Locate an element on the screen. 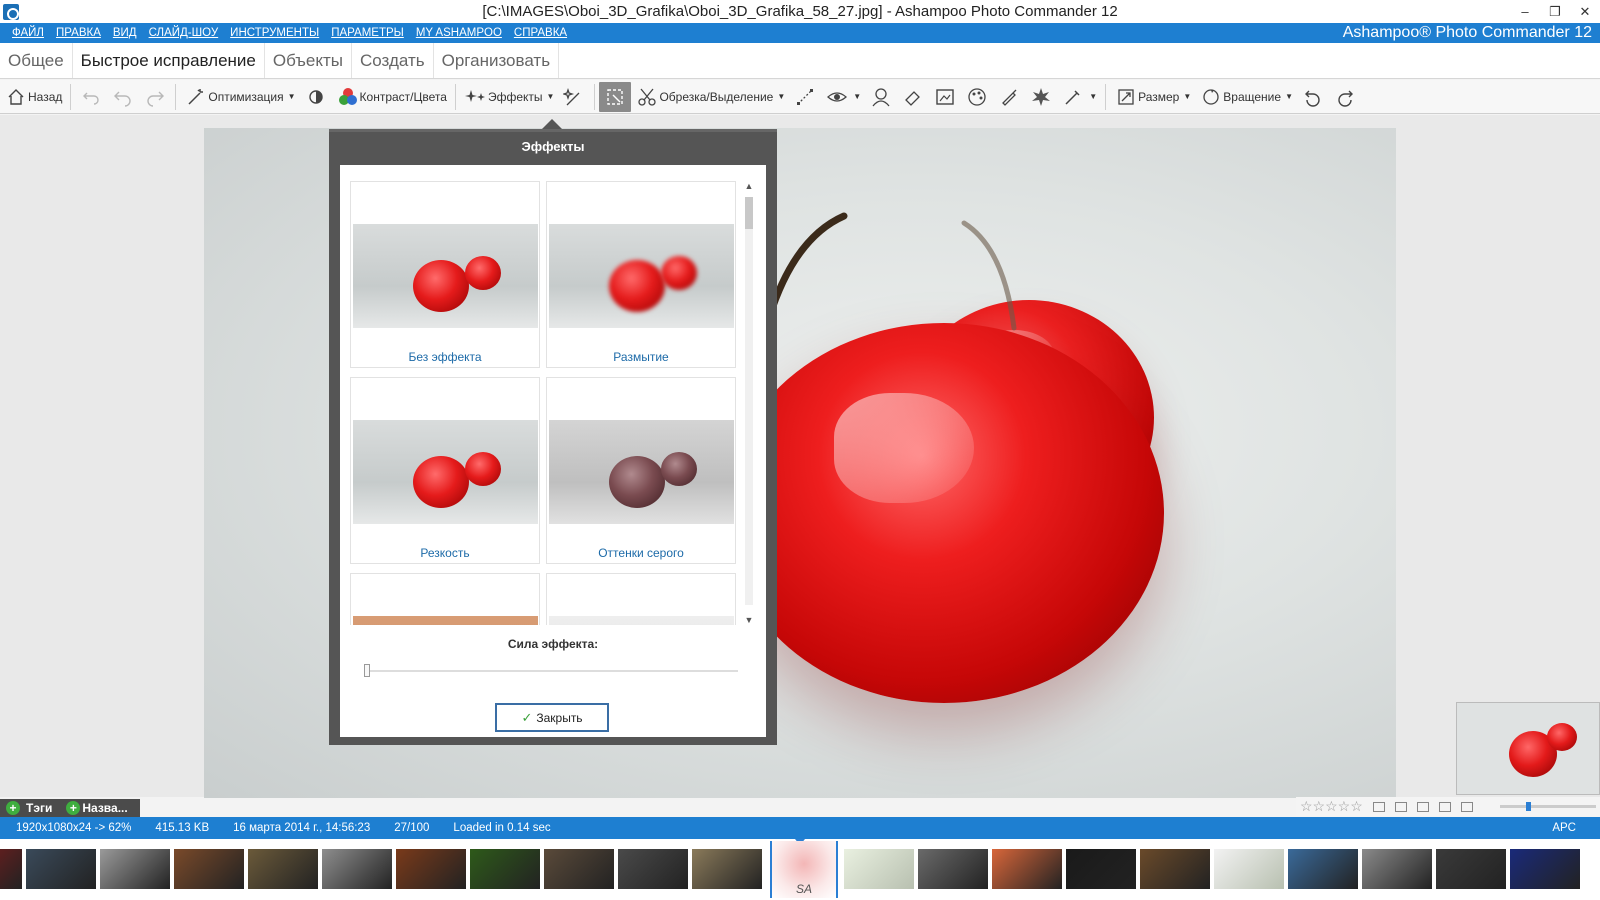 The width and height of the screenshot is (1600, 900). crop-selection-button: Обрезка/Выделение ▼ is located at coordinates (710, 97).